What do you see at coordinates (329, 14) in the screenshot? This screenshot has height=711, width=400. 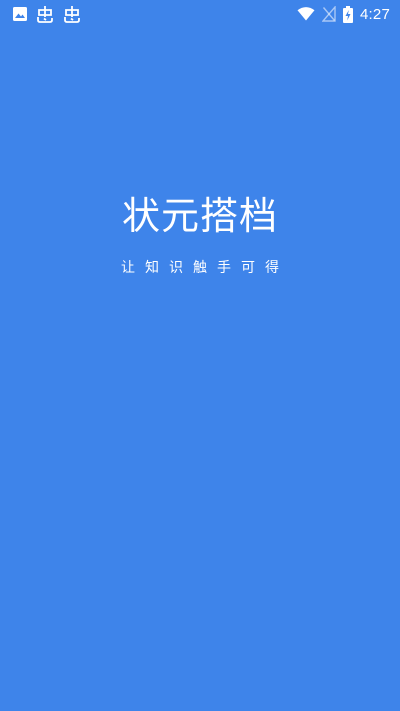 I see `no-signal-icon` at bounding box center [329, 14].